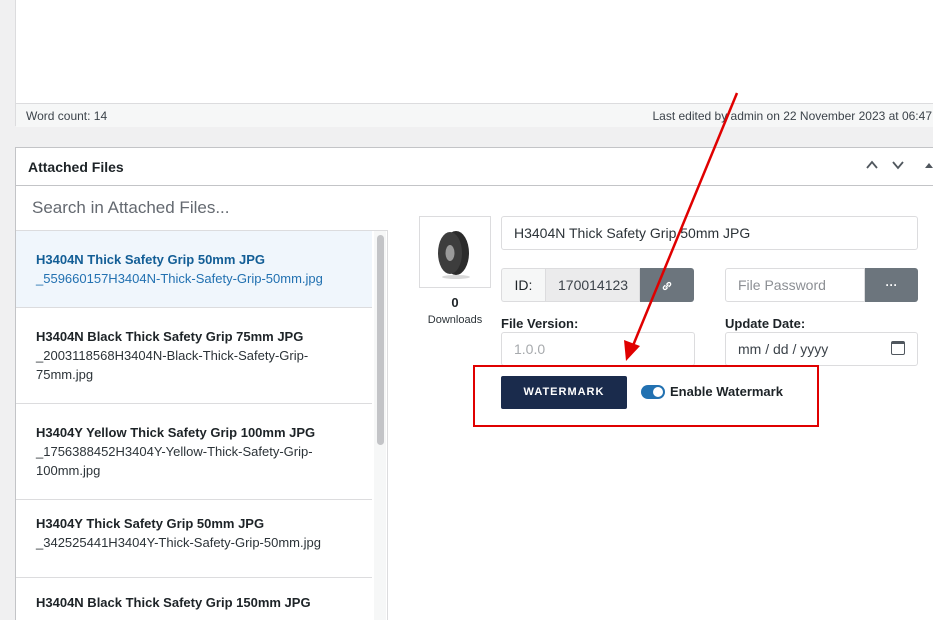  I want to click on update-date-input: mm / dd / yyyy, so click(821, 349).